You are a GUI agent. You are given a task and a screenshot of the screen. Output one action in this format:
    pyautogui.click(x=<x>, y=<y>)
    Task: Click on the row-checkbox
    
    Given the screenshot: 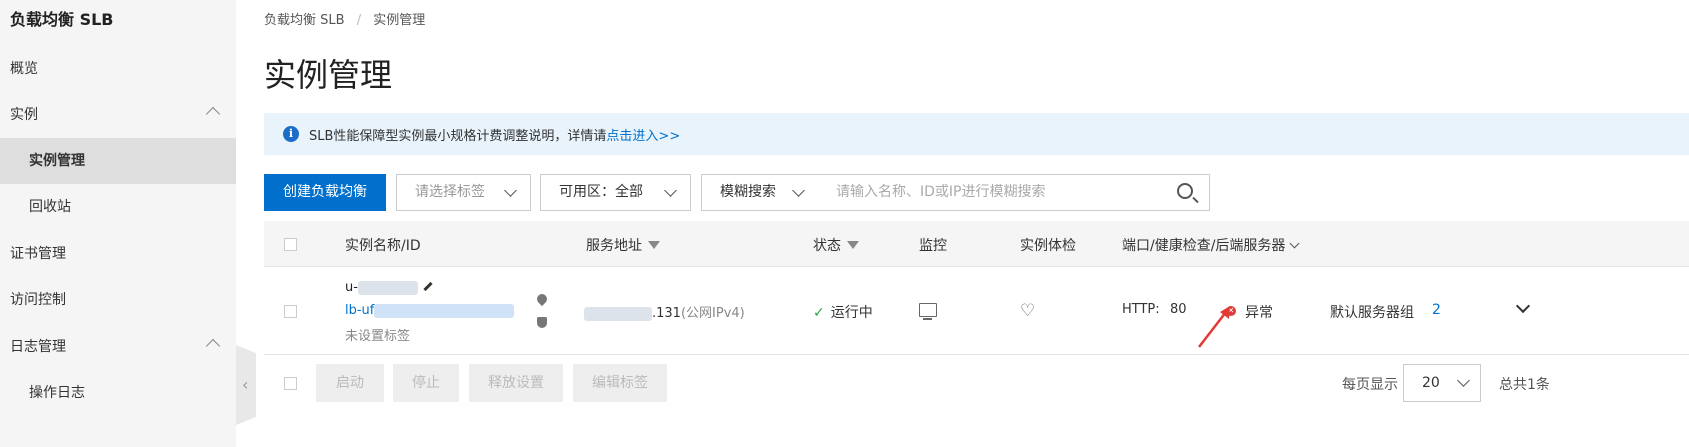 What is the action you would take?
    pyautogui.click(x=290, y=311)
    